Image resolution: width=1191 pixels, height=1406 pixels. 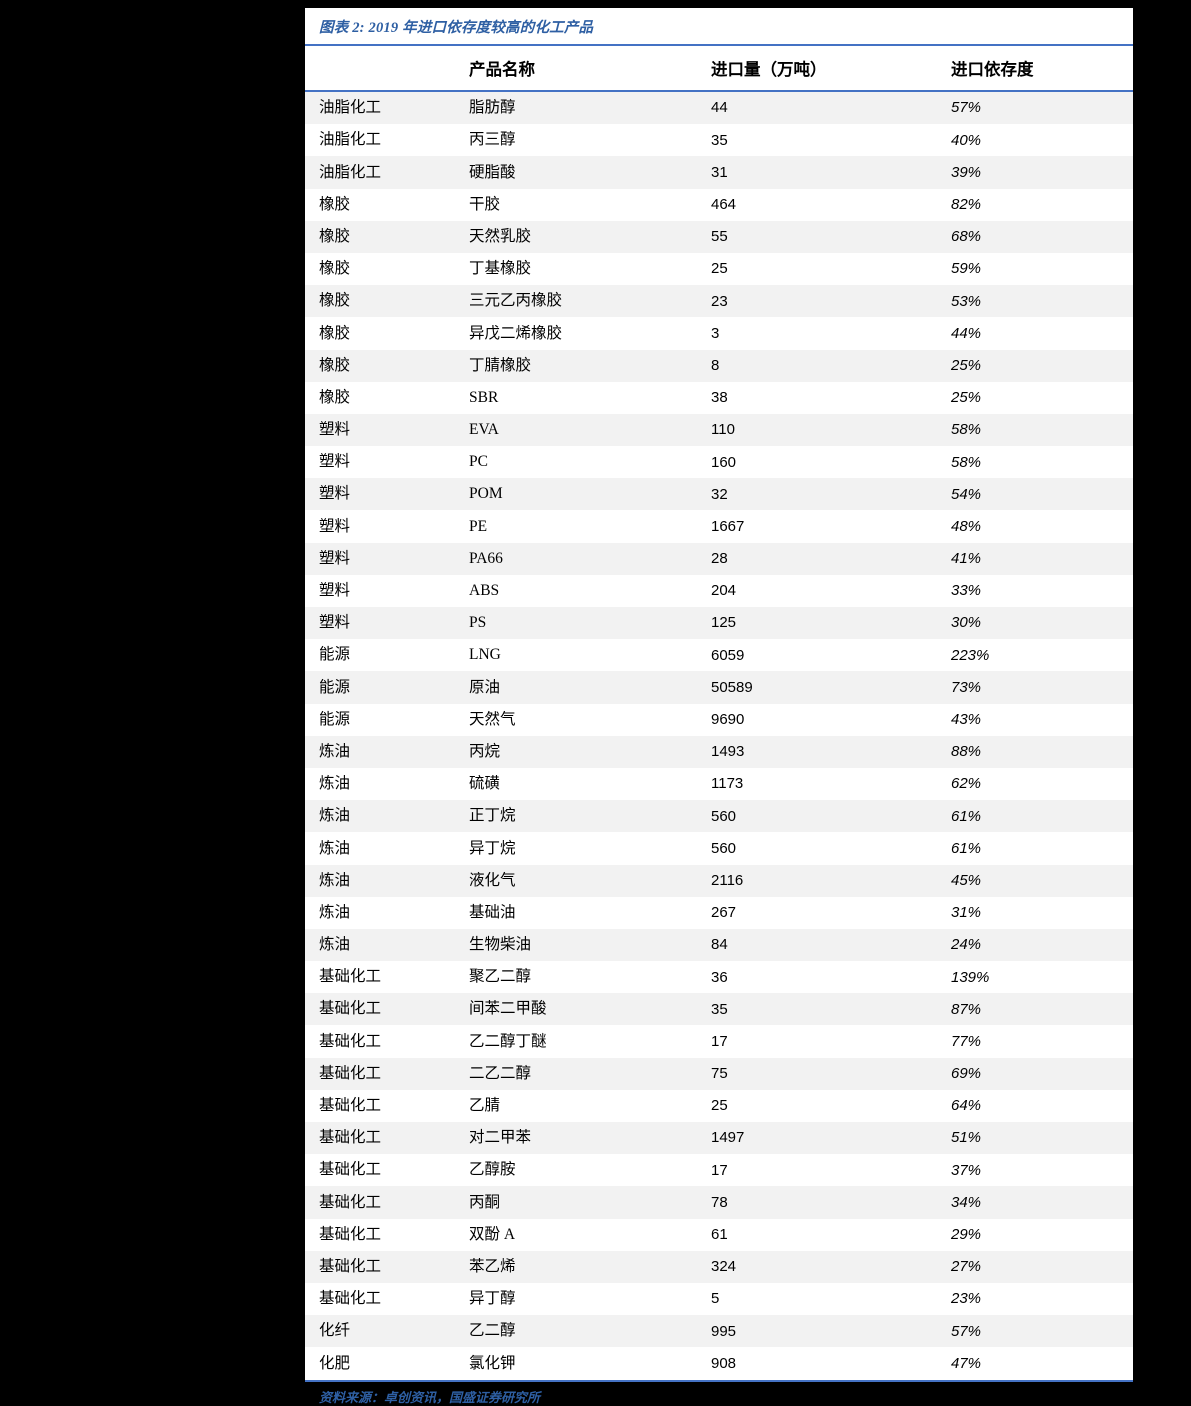 What do you see at coordinates (1039, 462) in the screenshot?
I see `cell-dependency: 58%` at bounding box center [1039, 462].